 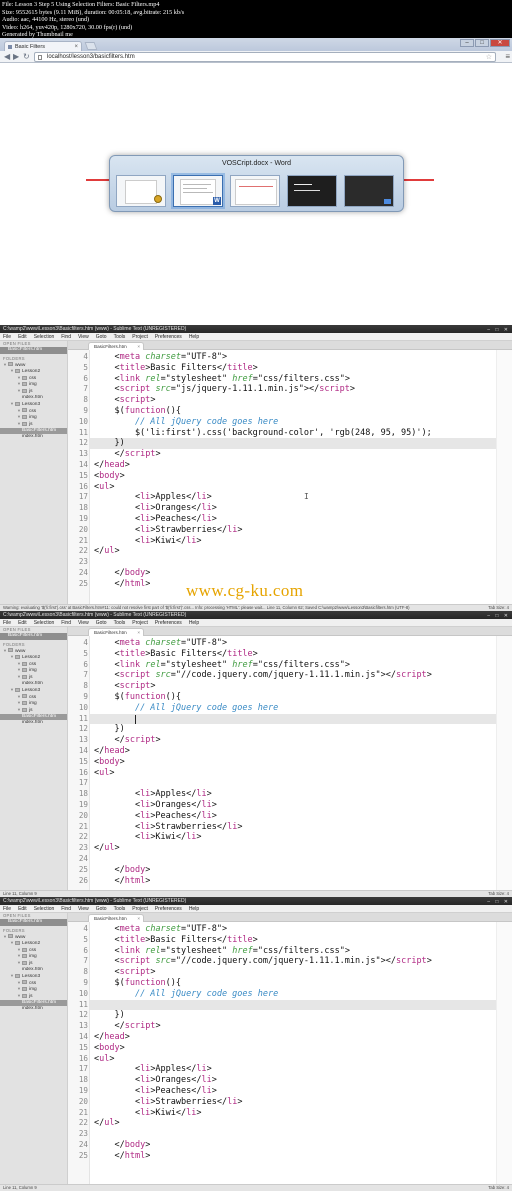 I want to click on browser-menu-icon: ≡, so click(x=507, y=56).